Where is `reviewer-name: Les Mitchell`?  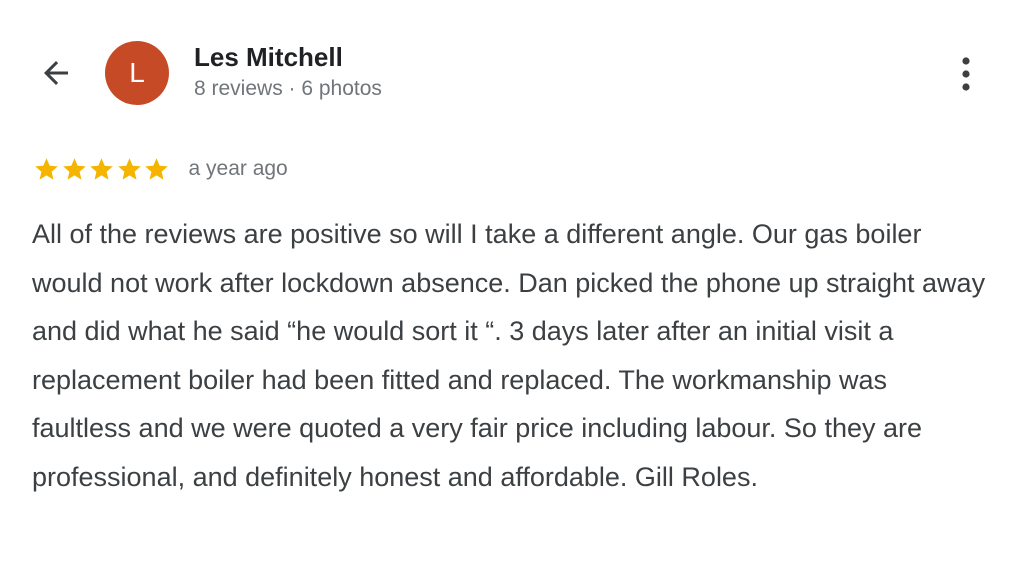 reviewer-name: Les Mitchell is located at coordinates (268, 57).